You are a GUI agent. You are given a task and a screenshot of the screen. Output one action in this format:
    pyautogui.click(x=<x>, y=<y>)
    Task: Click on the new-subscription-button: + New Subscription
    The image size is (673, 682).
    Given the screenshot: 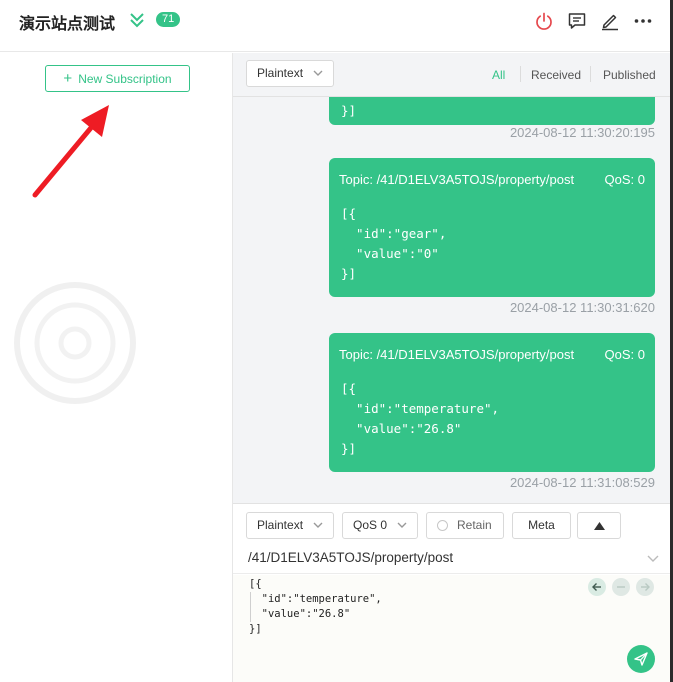 What is the action you would take?
    pyautogui.click(x=117, y=78)
    